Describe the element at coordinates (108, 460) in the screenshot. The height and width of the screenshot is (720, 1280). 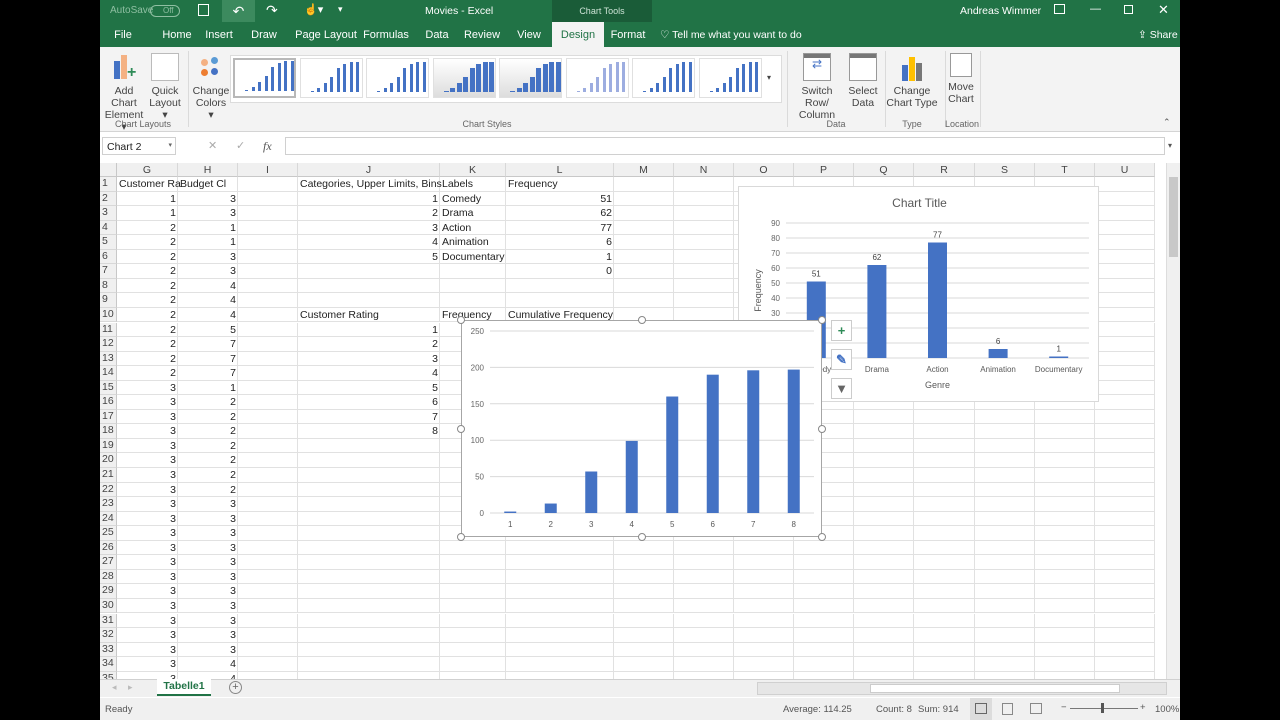
I see `row-header: 20` at that location.